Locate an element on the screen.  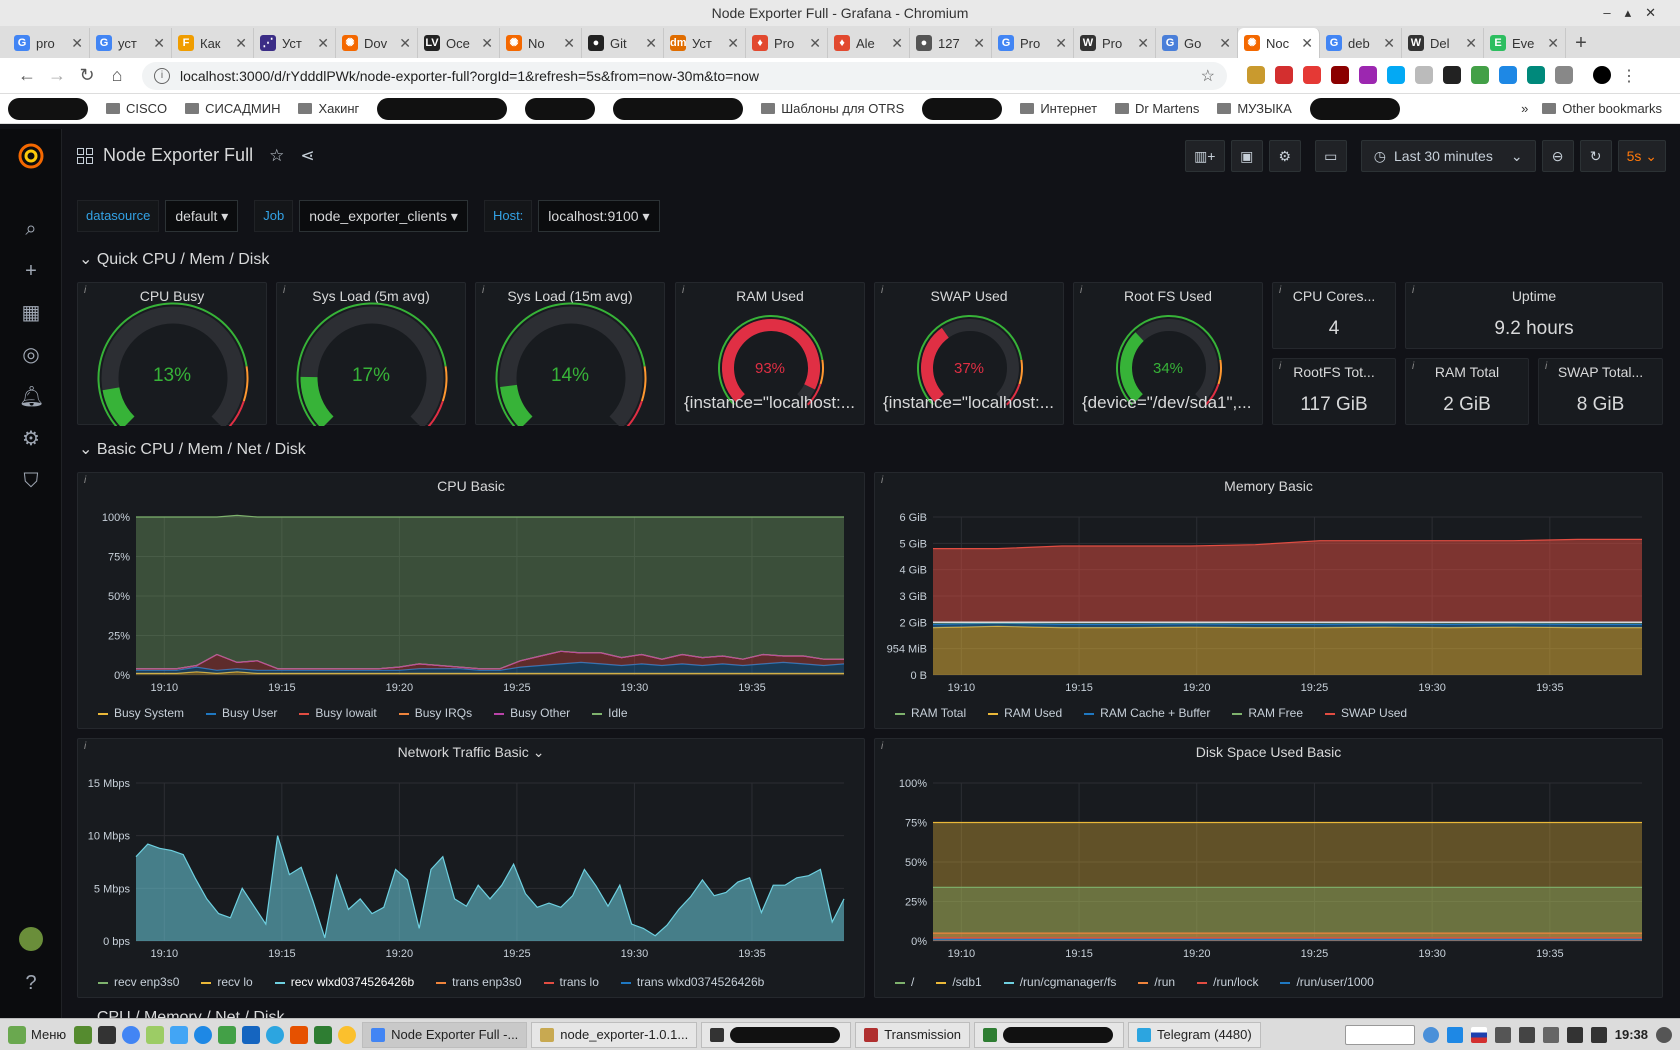
reload-icon: ↻ is located at coordinates (87, 75).